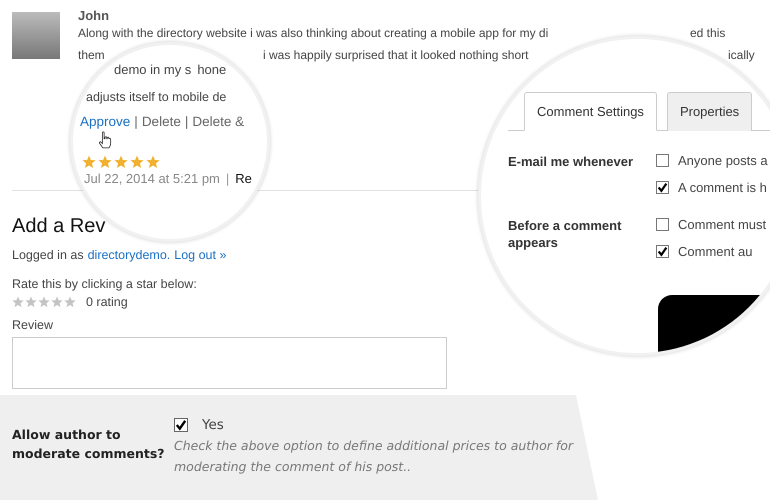 This screenshot has height=500, width=770. Describe the element at coordinates (708, 33) in the screenshot. I see `comment-text: ed this` at that location.